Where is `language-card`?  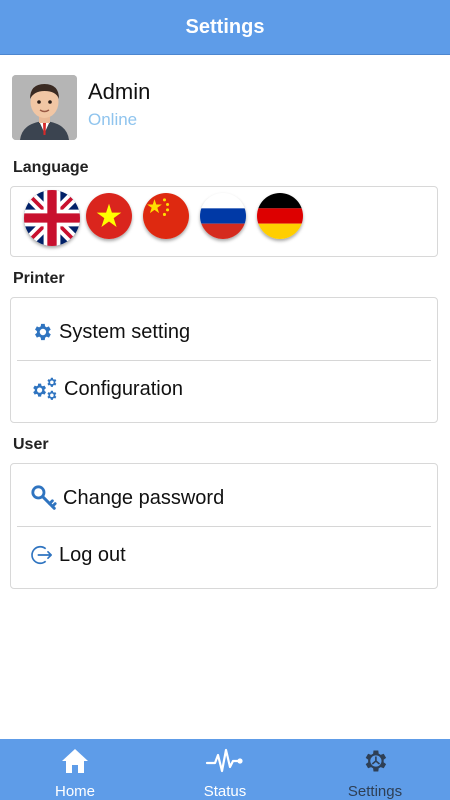 language-card is located at coordinates (224, 221).